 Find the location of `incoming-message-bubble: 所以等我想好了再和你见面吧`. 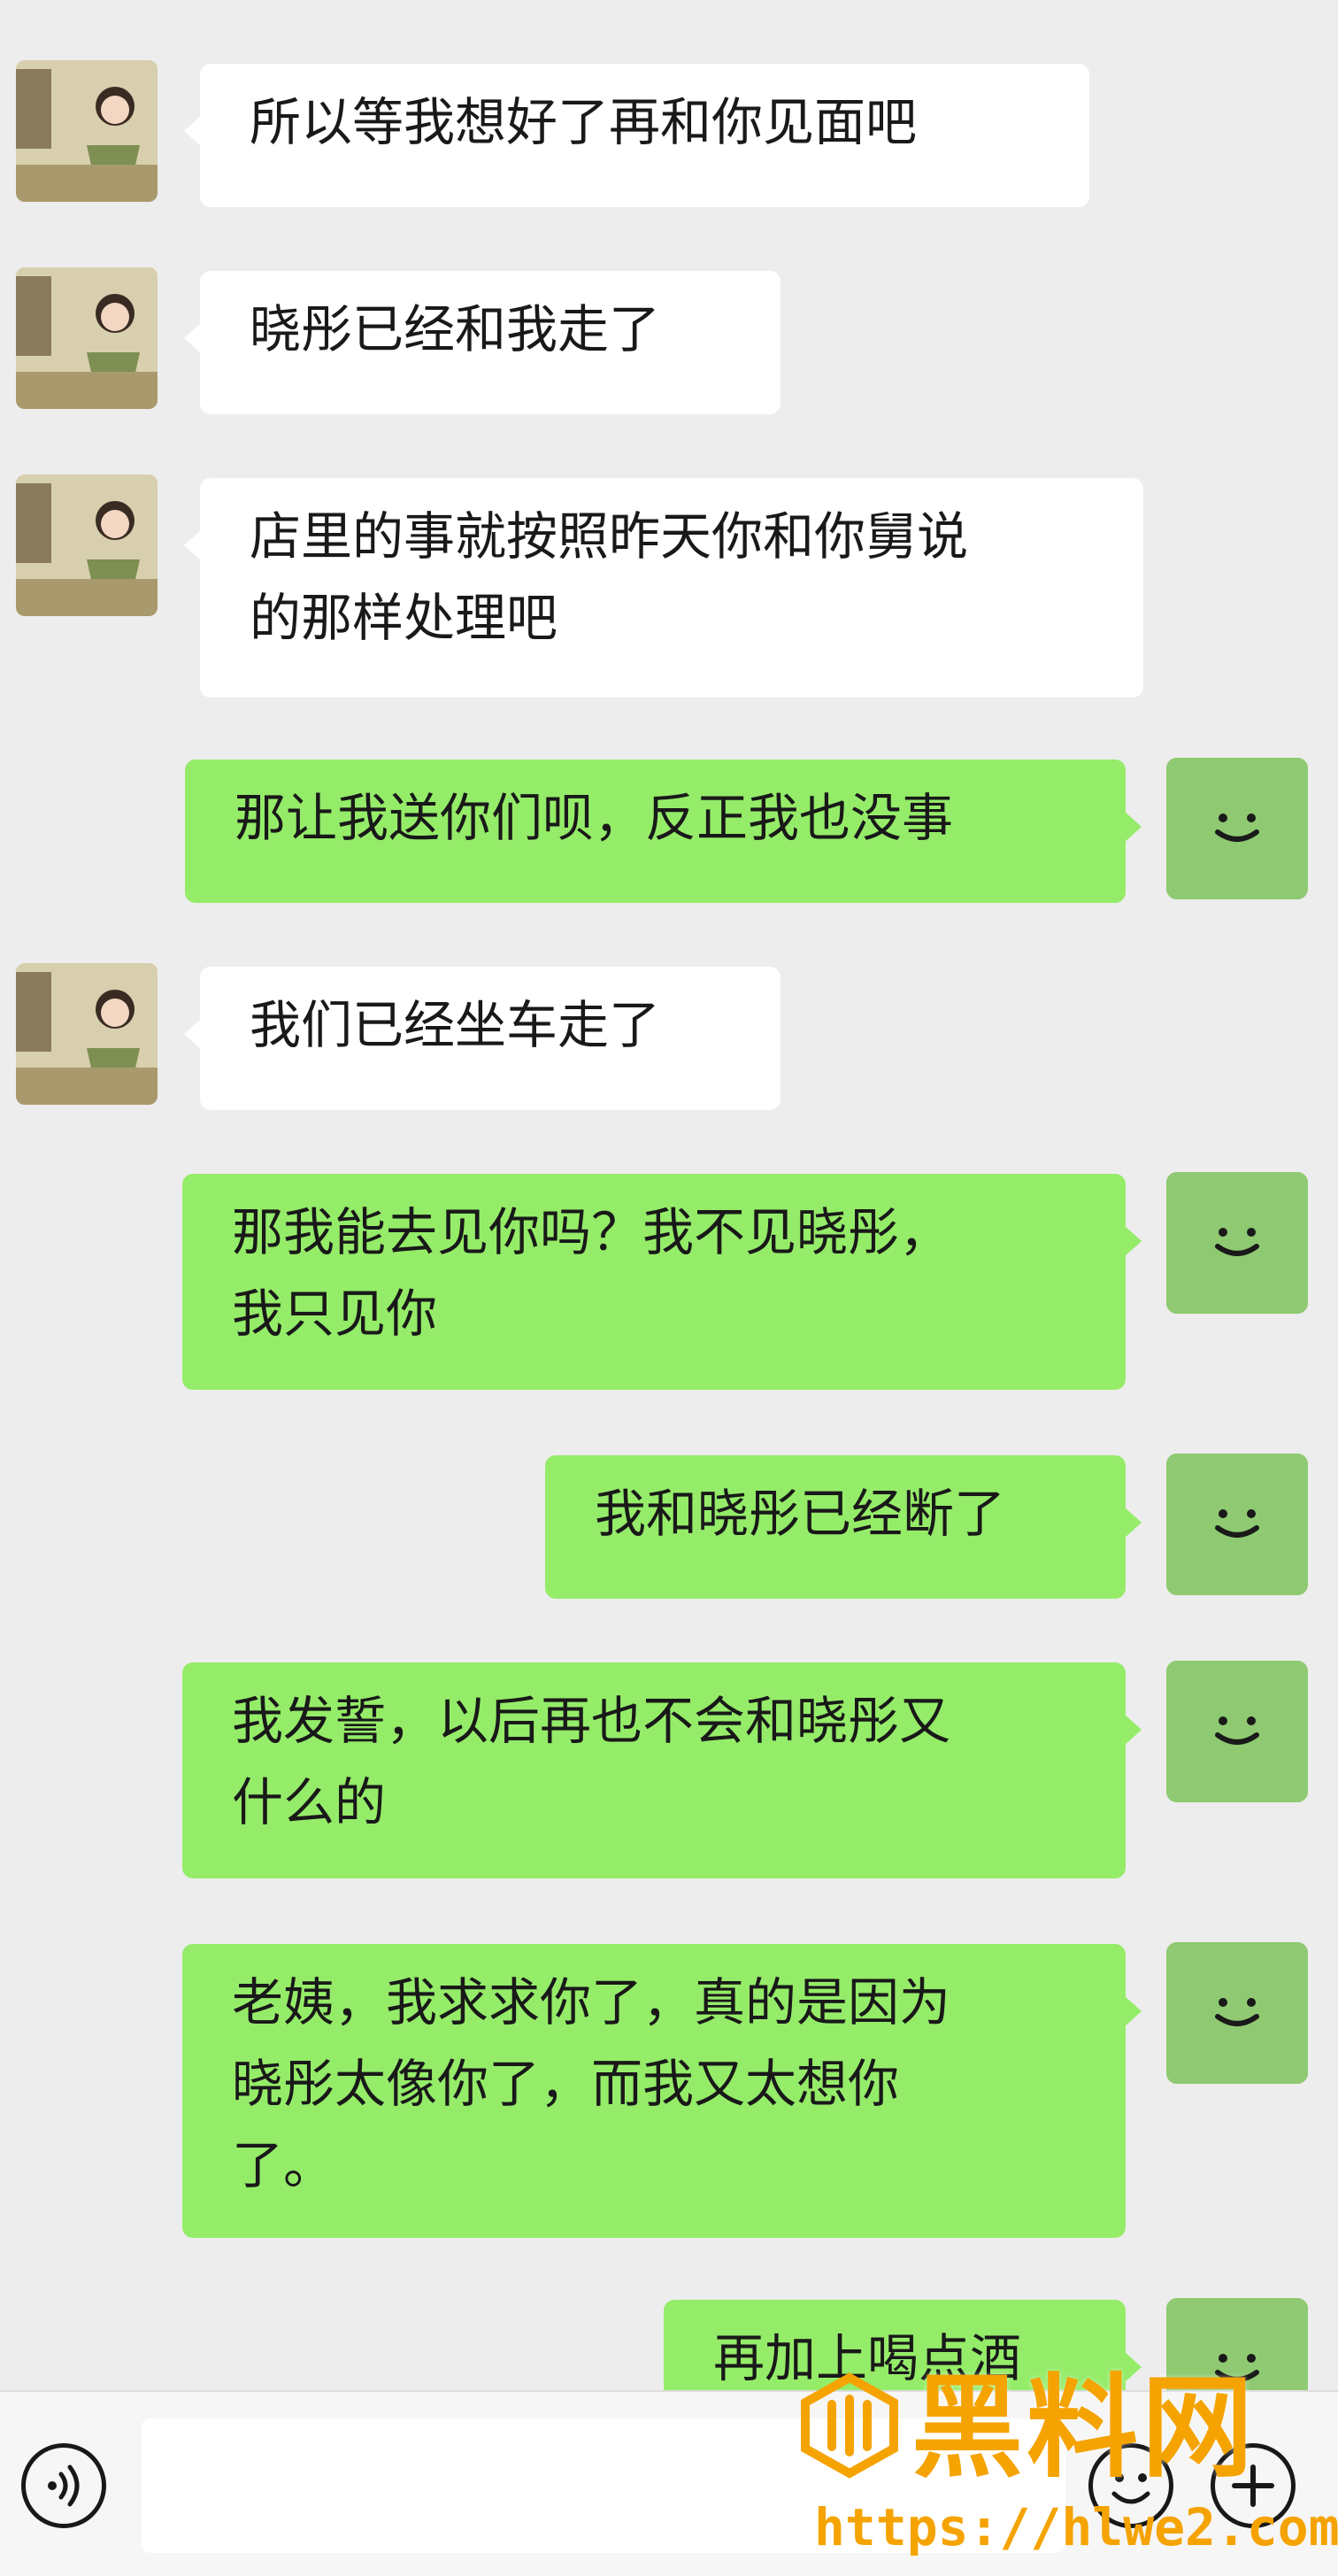

incoming-message-bubble: 所以等我想好了再和你见面吧 is located at coordinates (636, 135).